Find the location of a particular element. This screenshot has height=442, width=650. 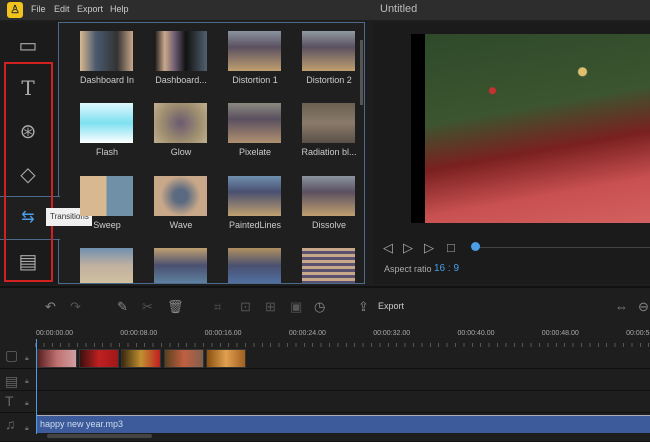

text-track-icon: T is located at coordinates (9, 401).